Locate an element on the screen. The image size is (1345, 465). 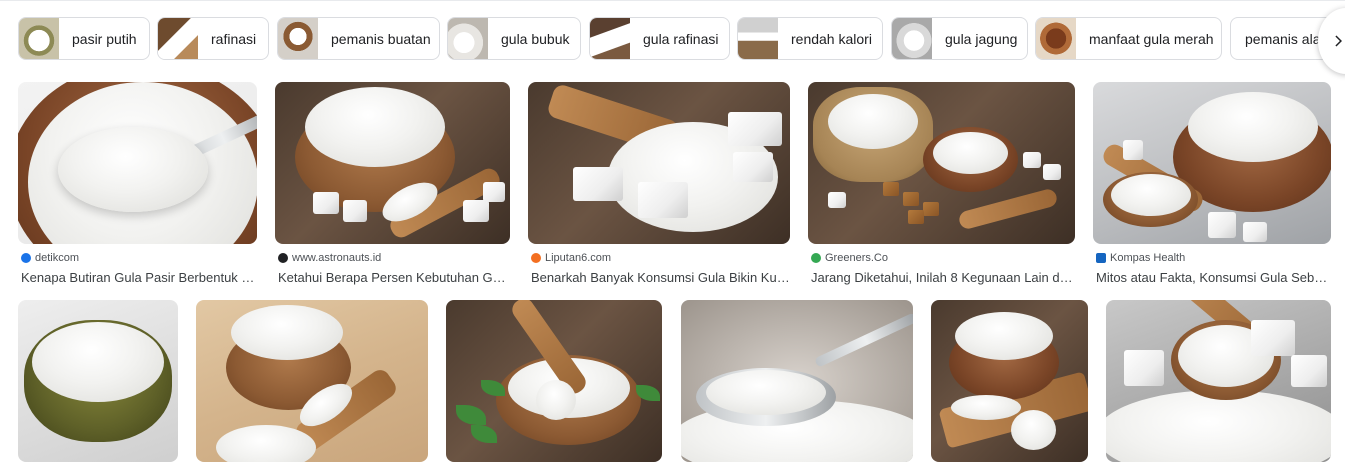
chip-label: rendah kalori is located at coordinates (831, 38).